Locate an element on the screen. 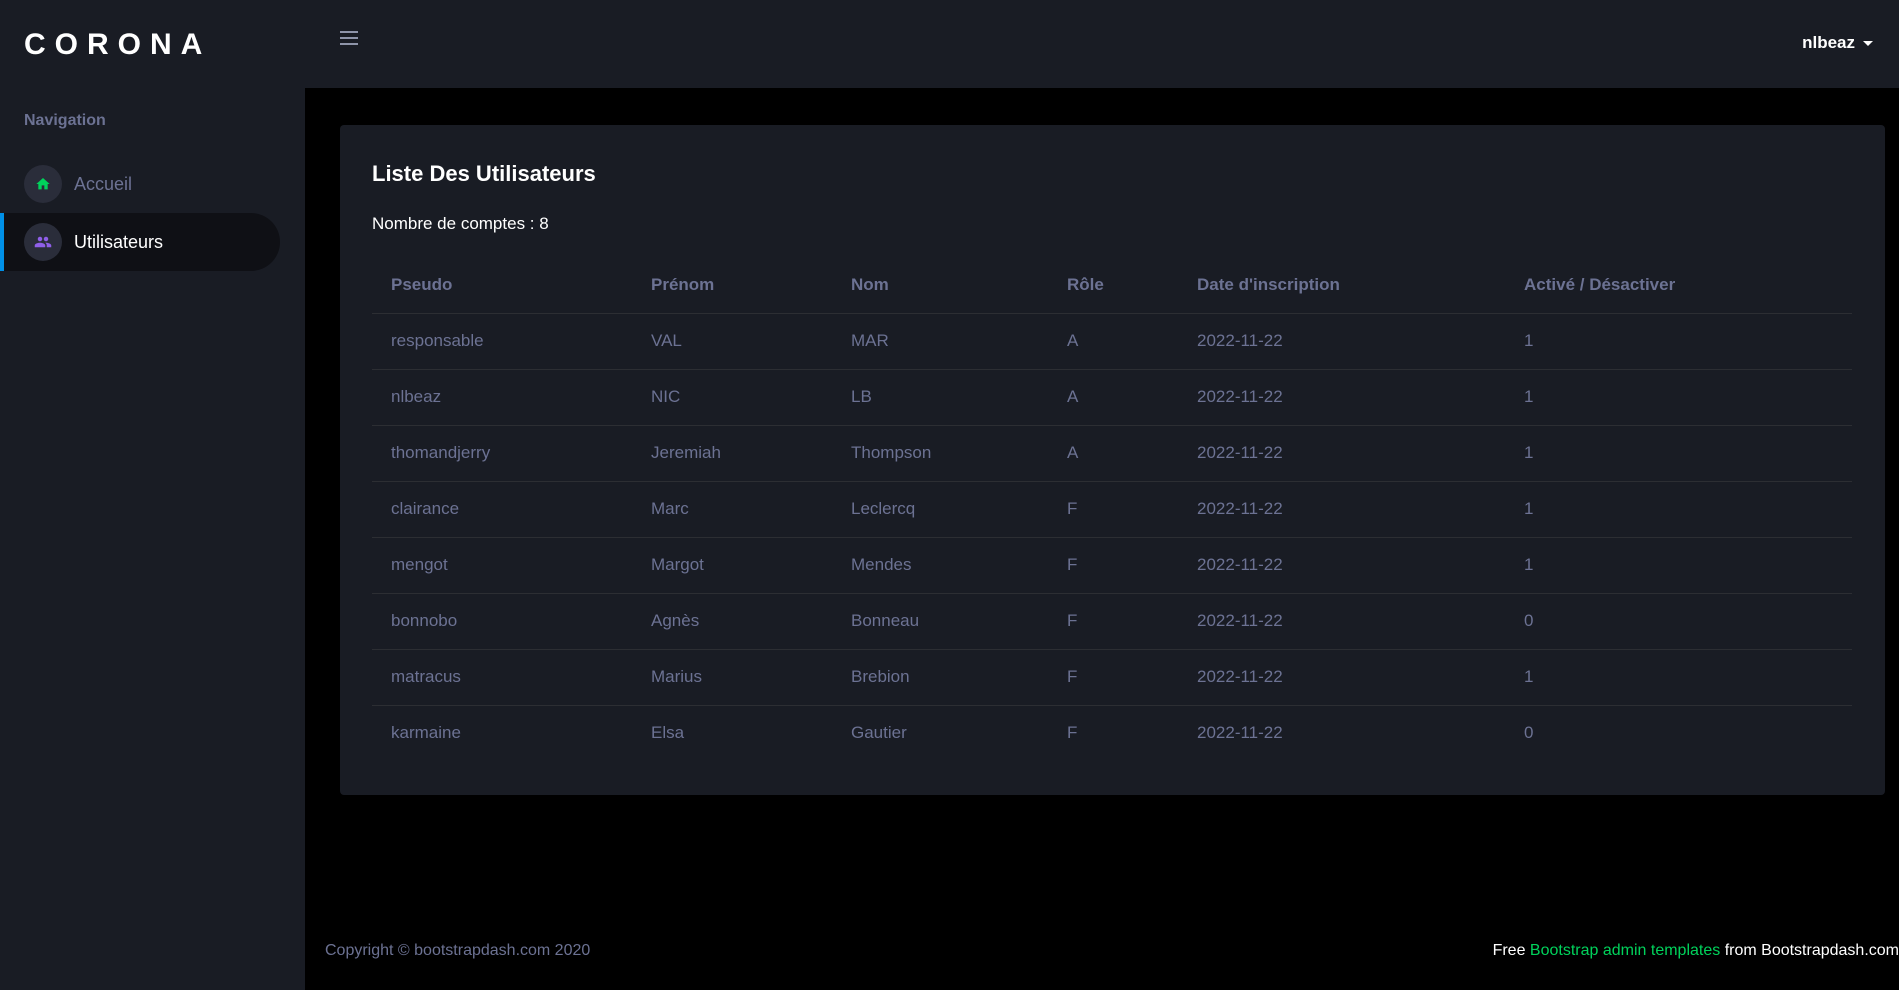 Image resolution: width=1899 pixels, height=990 pixels. prenom-cell: Margot is located at coordinates (732, 565).